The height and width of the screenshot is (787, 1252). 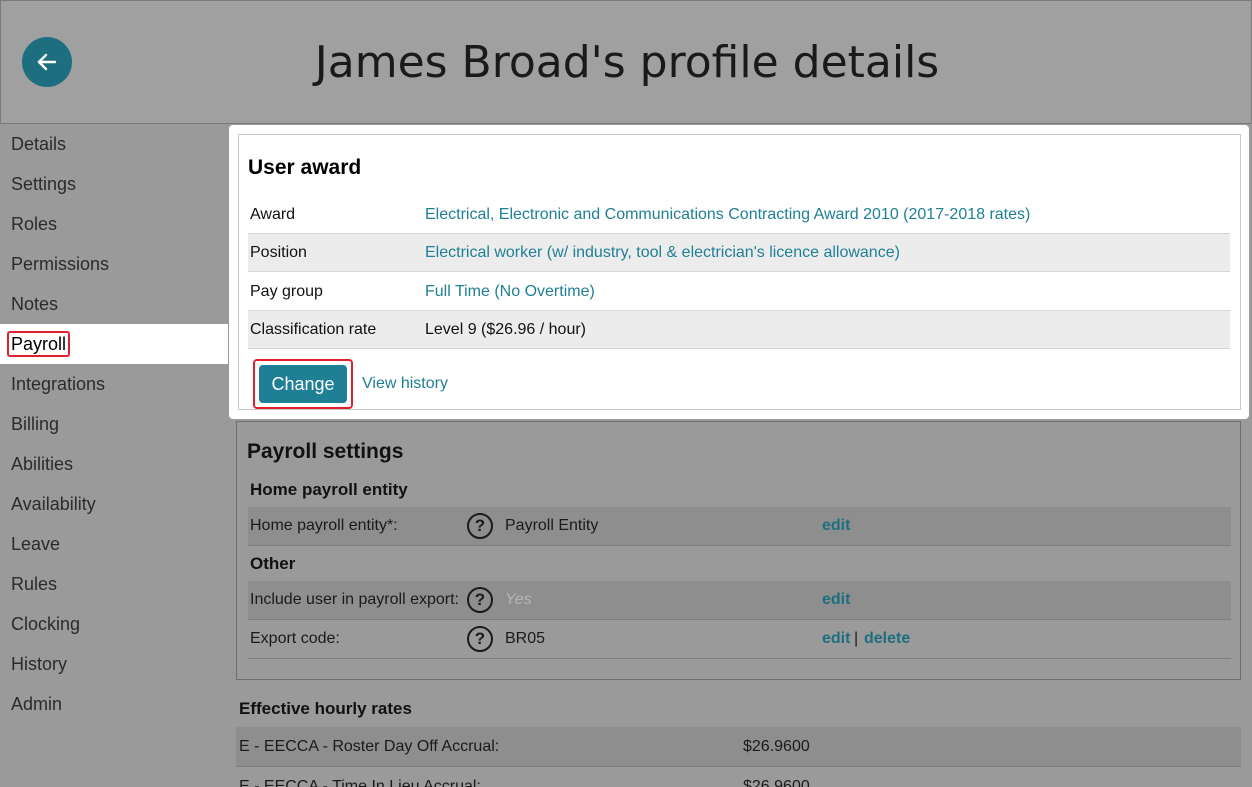 What do you see at coordinates (329, 489) in the screenshot?
I see `home-payroll-entity-heading: Home payroll entity` at bounding box center [329, 489].